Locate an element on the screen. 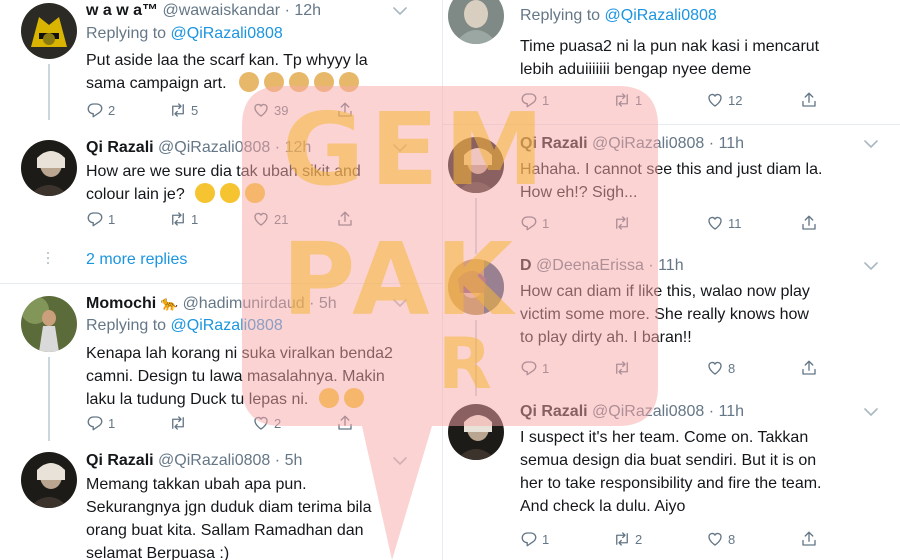  tweet-header: Qi Razali @QiRazali0808 · 11h is located at coordinates (632, 144).